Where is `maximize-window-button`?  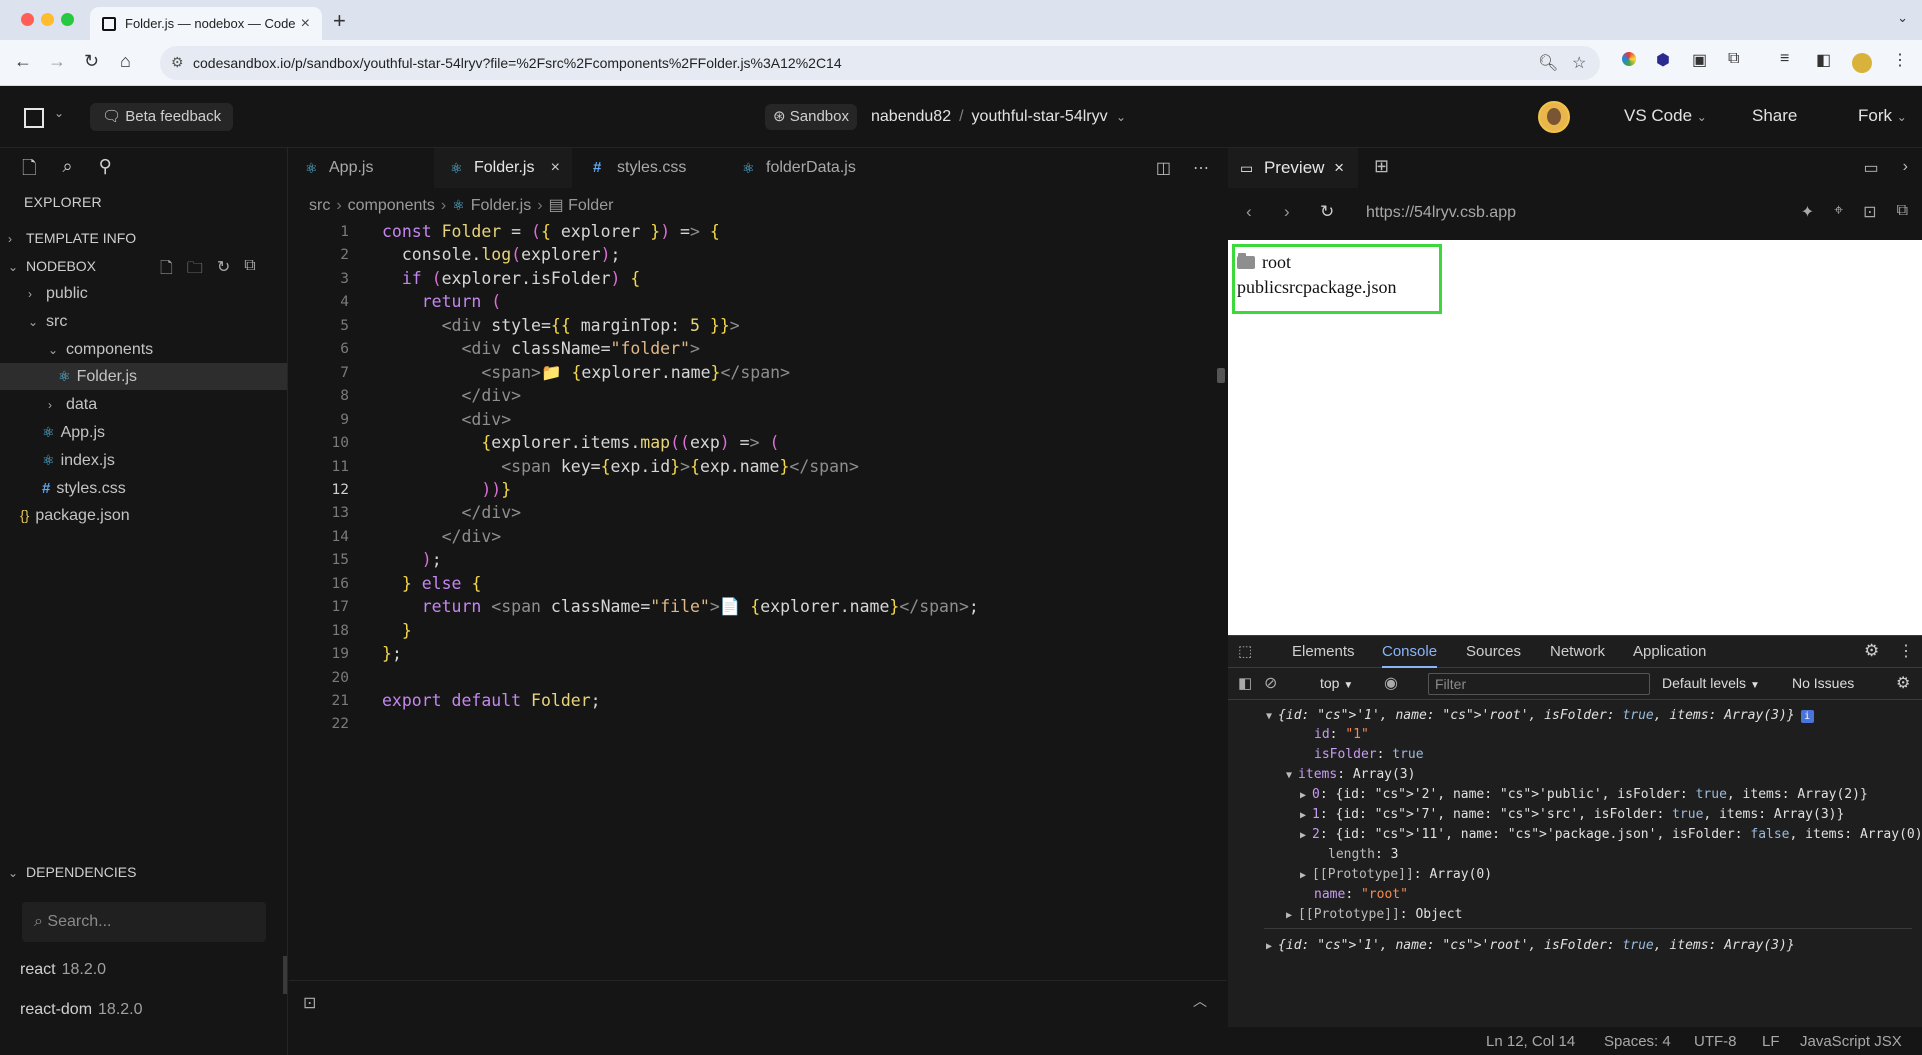 maximize-window-button is located at coordinates (67, 19).